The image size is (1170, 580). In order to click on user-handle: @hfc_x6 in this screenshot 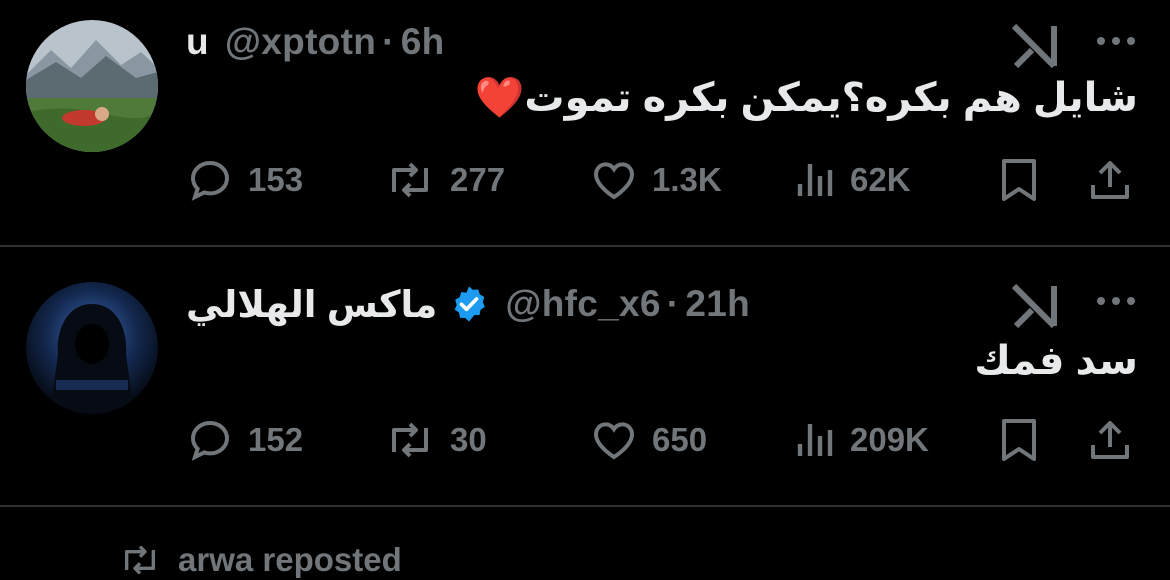, I will do `click(582, 304)`.